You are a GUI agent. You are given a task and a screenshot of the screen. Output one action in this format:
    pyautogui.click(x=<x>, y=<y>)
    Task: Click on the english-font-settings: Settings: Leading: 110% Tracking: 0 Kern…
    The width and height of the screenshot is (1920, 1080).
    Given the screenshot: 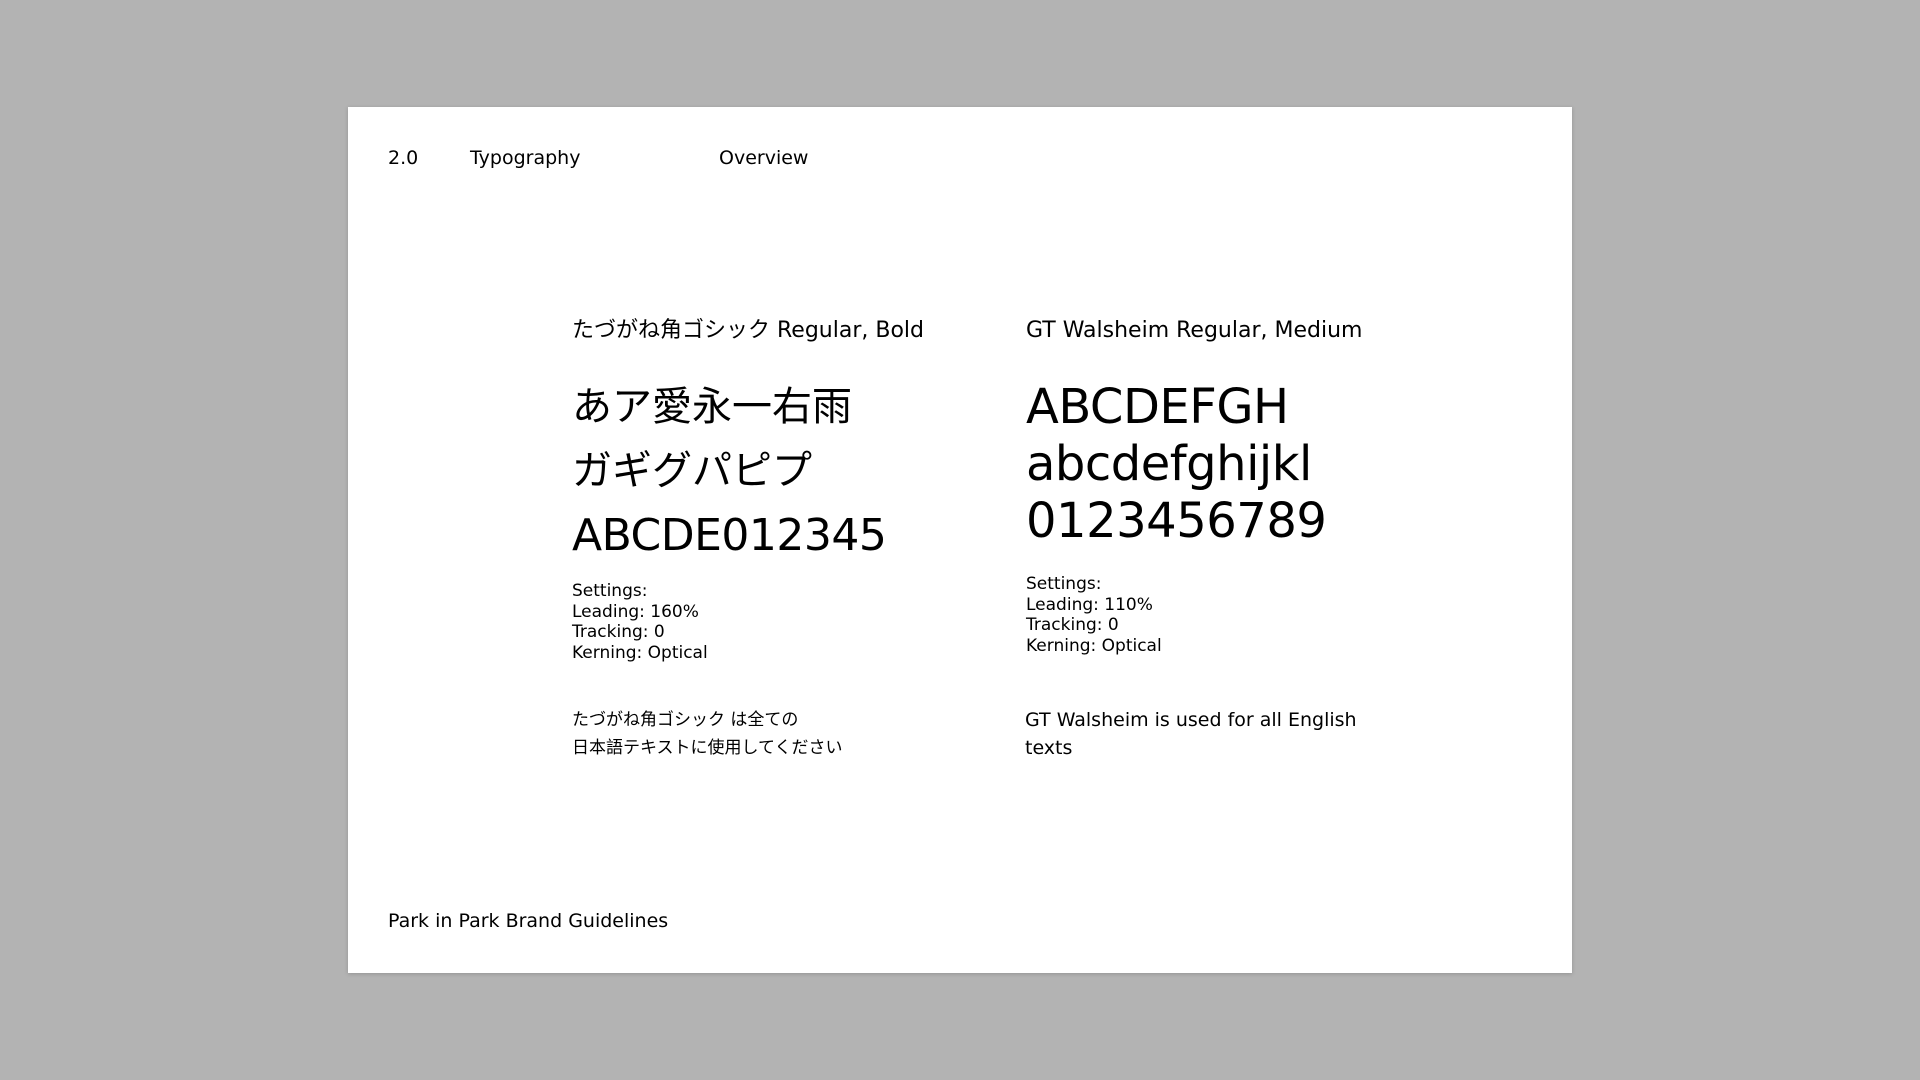 What is the action you would take?
    pyautogui.click(x=1246, y=615)
    